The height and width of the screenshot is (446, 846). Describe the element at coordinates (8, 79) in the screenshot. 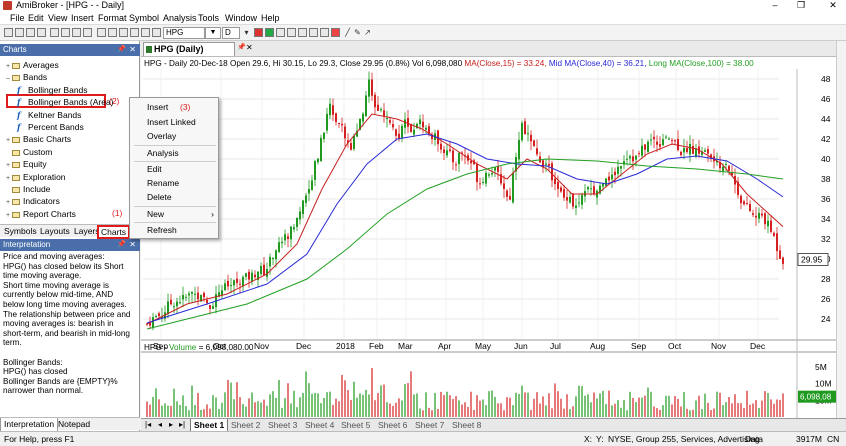

I see `collapse-icon: –` at that location.